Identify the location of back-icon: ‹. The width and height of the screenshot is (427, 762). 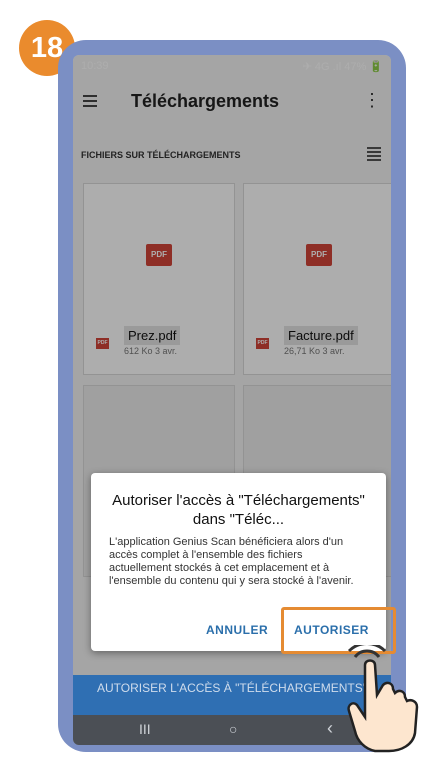
(330, 728).